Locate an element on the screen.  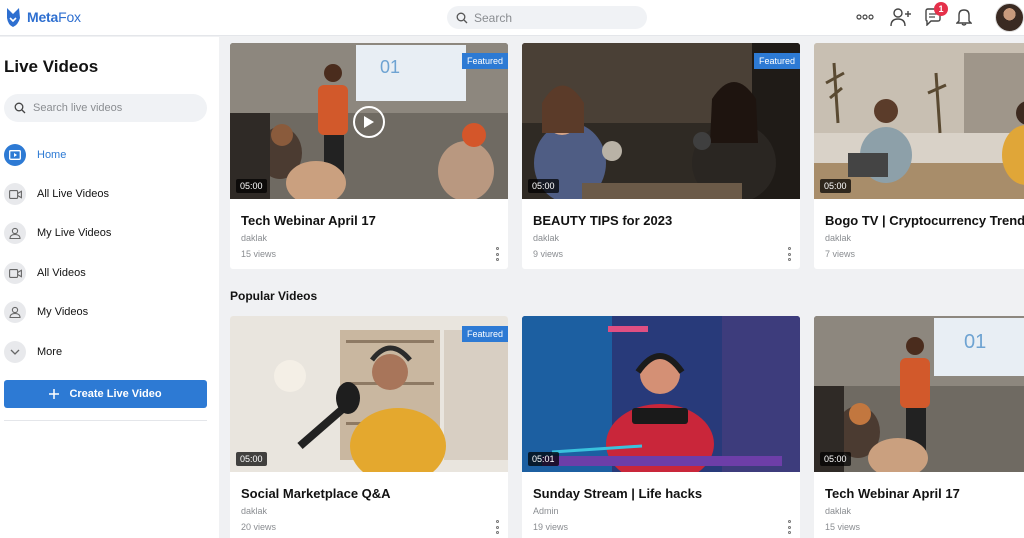
sidebar-item-label: All Videos is located at coordinates (61, 273).